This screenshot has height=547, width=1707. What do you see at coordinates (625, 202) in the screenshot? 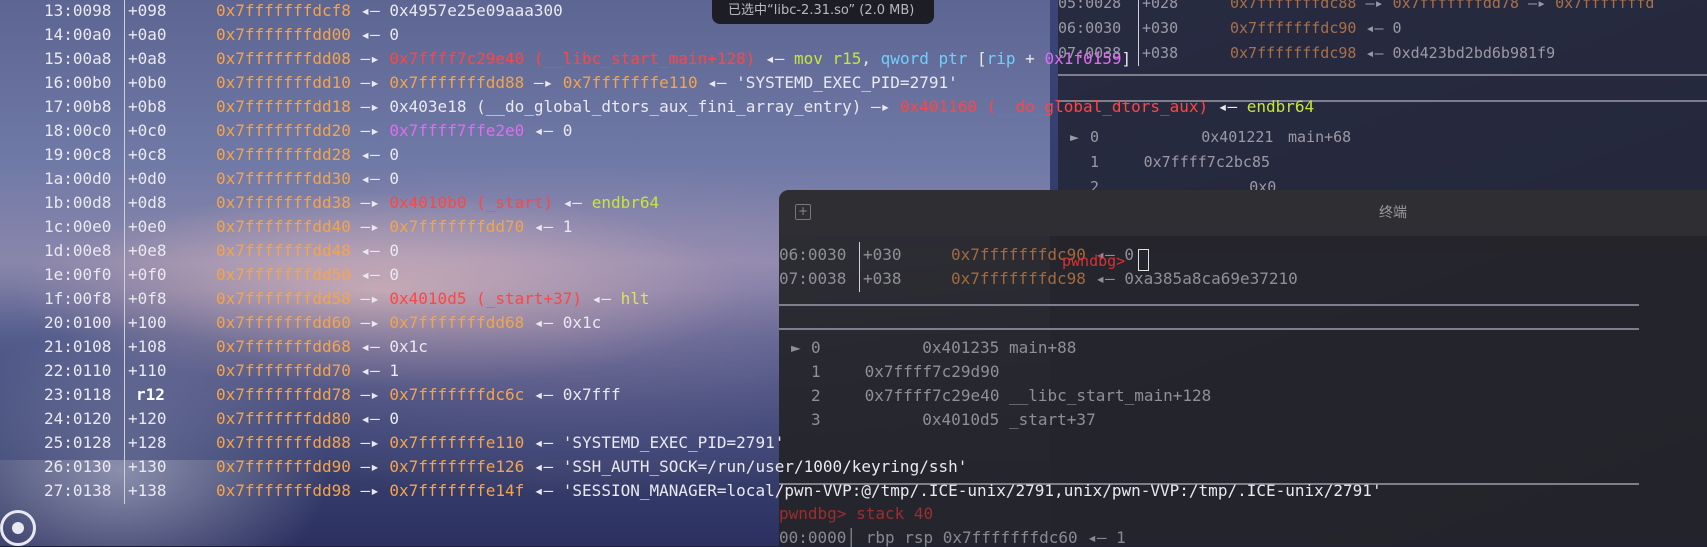
I see `value-segment: endbr64` at bounding box center [625, 202].